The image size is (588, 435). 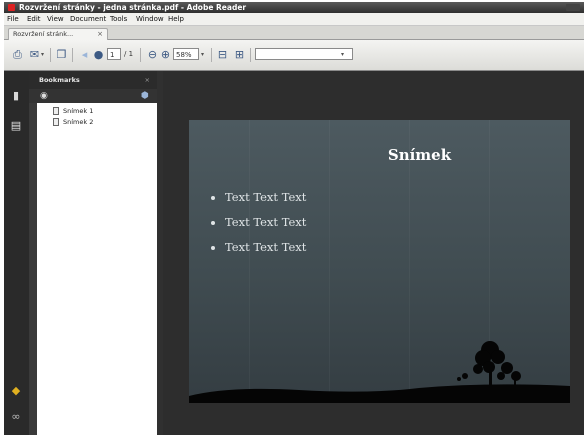 What do you see at coordinates (93, 96) in the screenshot?
I see `bookmarks-options-bar: ◉ ⬢` at bounding box center [93, 96].